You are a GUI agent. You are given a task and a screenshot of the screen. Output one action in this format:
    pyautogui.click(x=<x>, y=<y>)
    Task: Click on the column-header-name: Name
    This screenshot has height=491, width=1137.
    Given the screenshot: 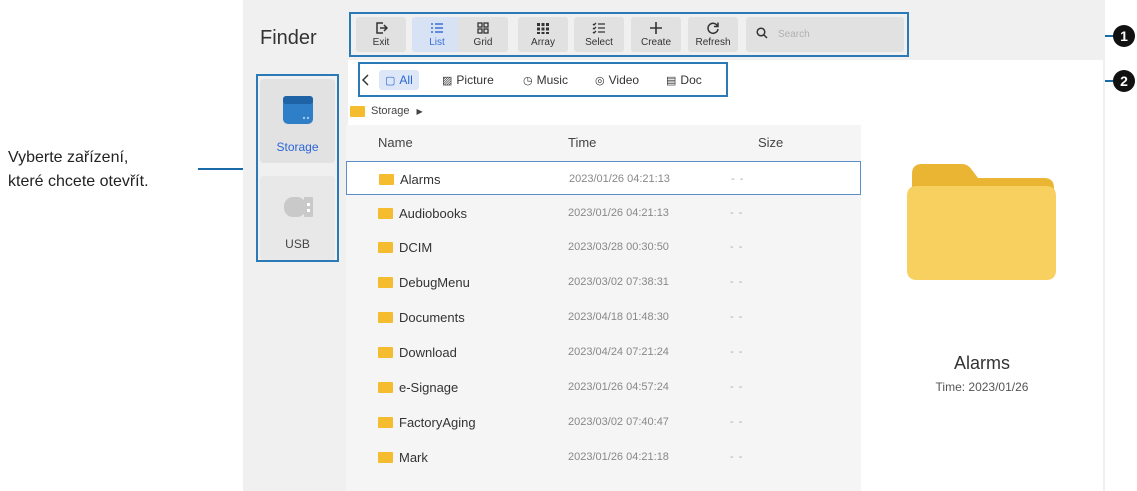 What is the action you would take?
    pyautogui.click(x=395, y=142)
    